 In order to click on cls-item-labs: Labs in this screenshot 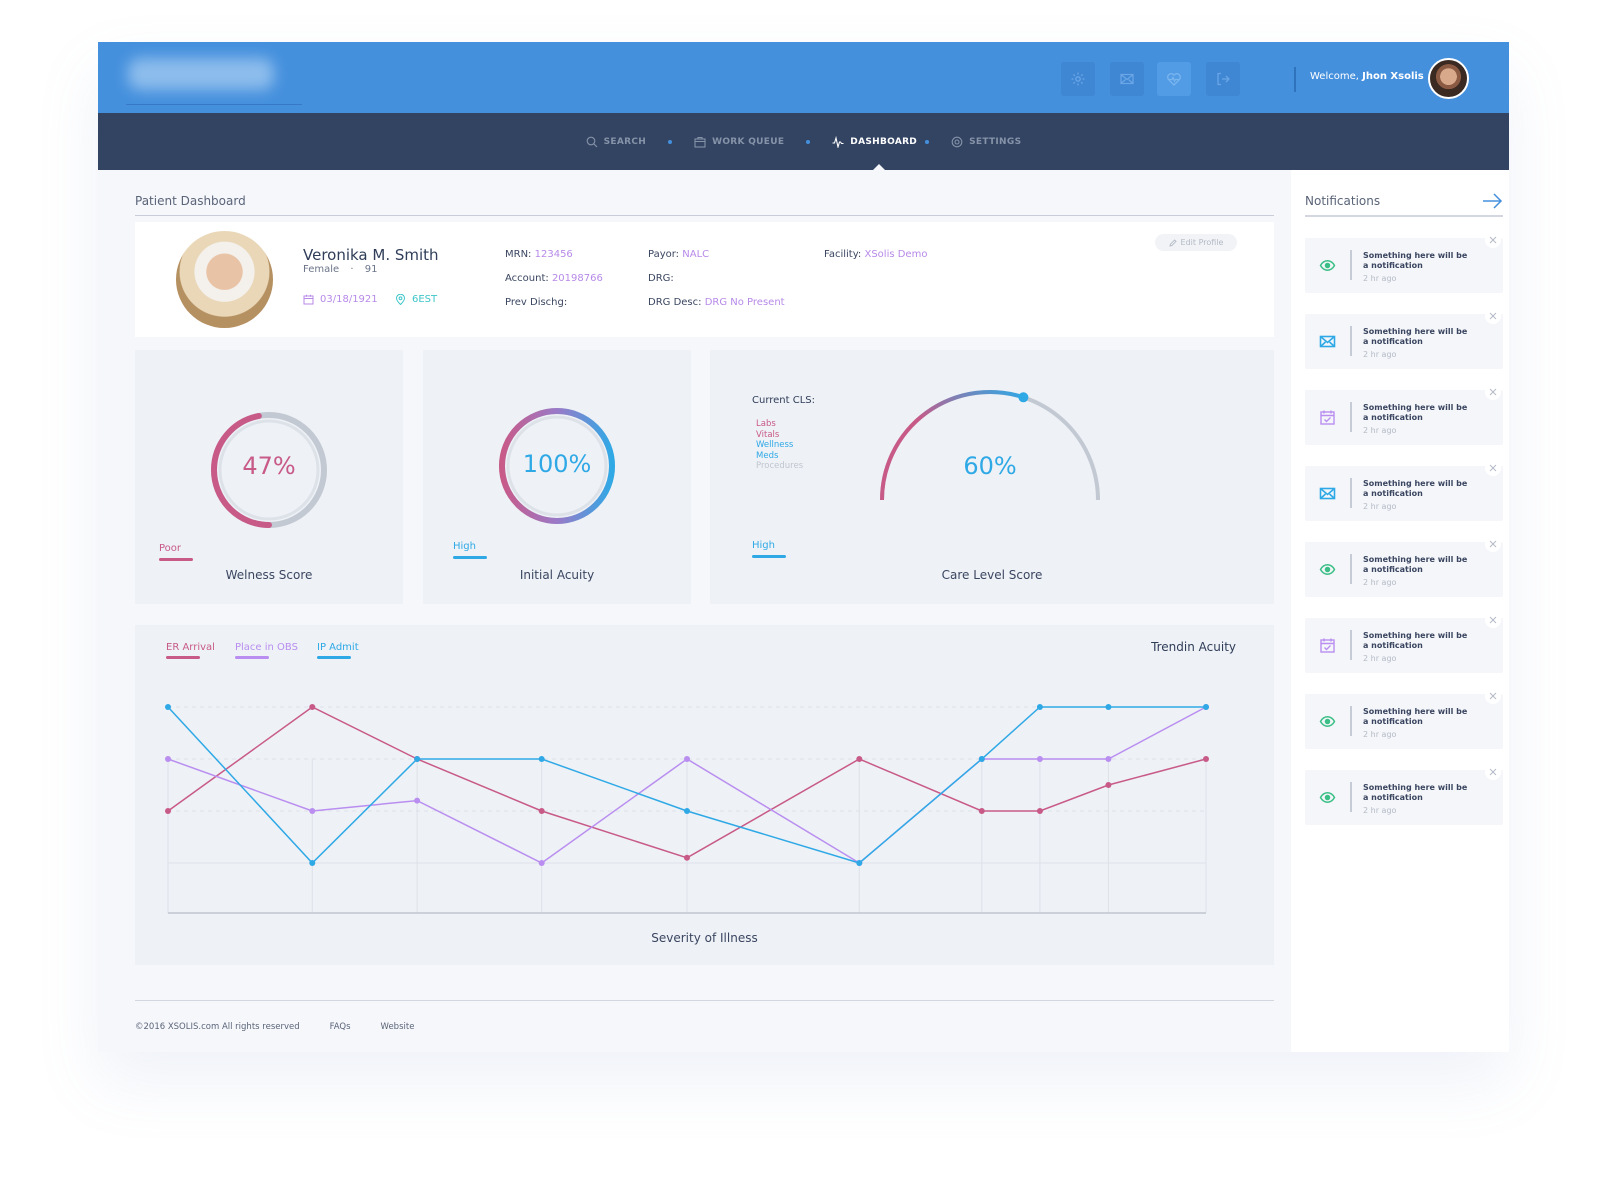, I will do `click(766, 424)`.